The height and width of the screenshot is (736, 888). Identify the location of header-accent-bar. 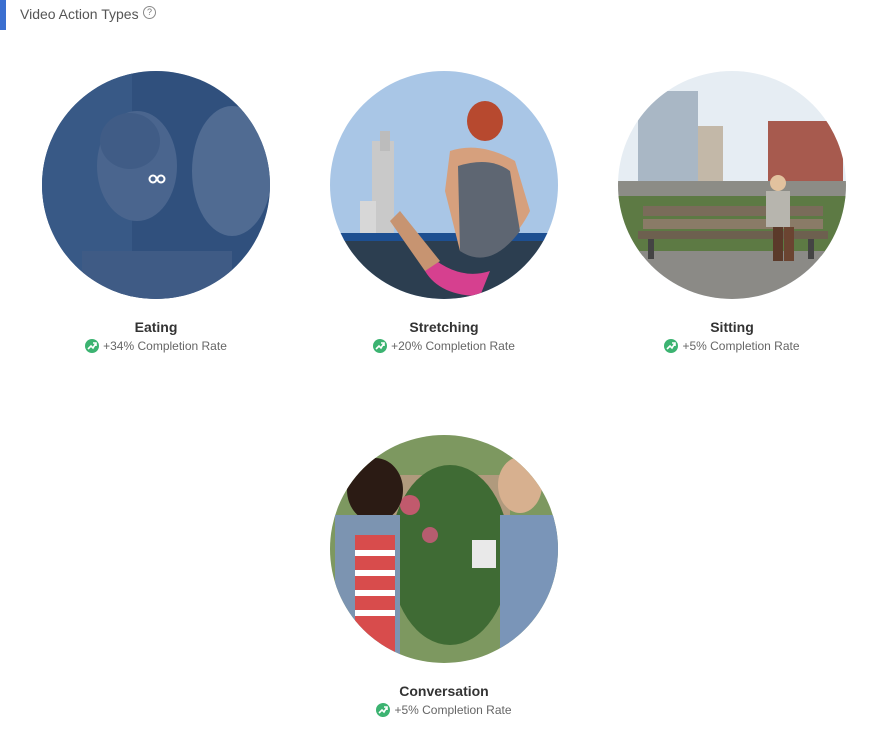
(3, 15).